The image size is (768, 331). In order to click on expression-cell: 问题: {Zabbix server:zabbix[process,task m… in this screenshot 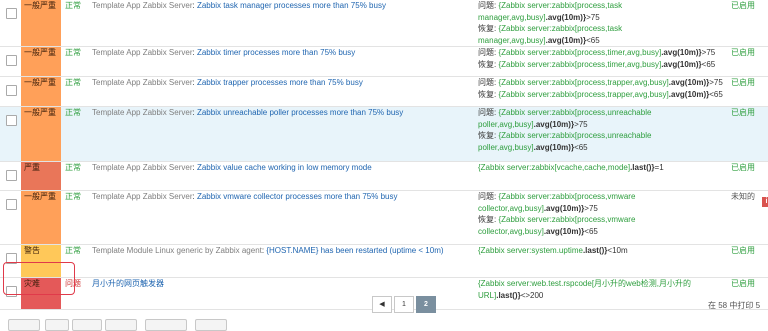, I will do `click(602, 23)`.